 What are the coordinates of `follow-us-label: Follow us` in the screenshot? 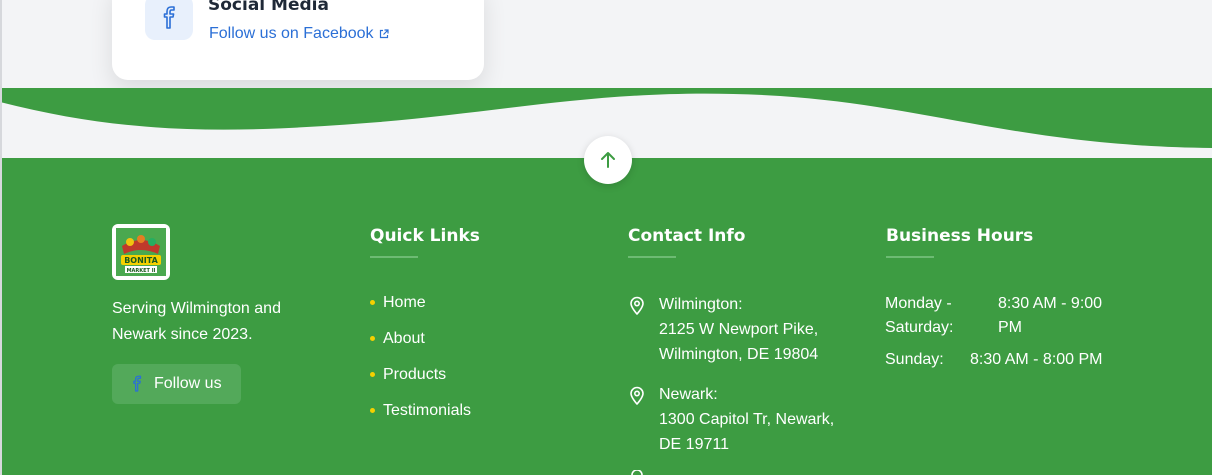 It's located at (188, 383).